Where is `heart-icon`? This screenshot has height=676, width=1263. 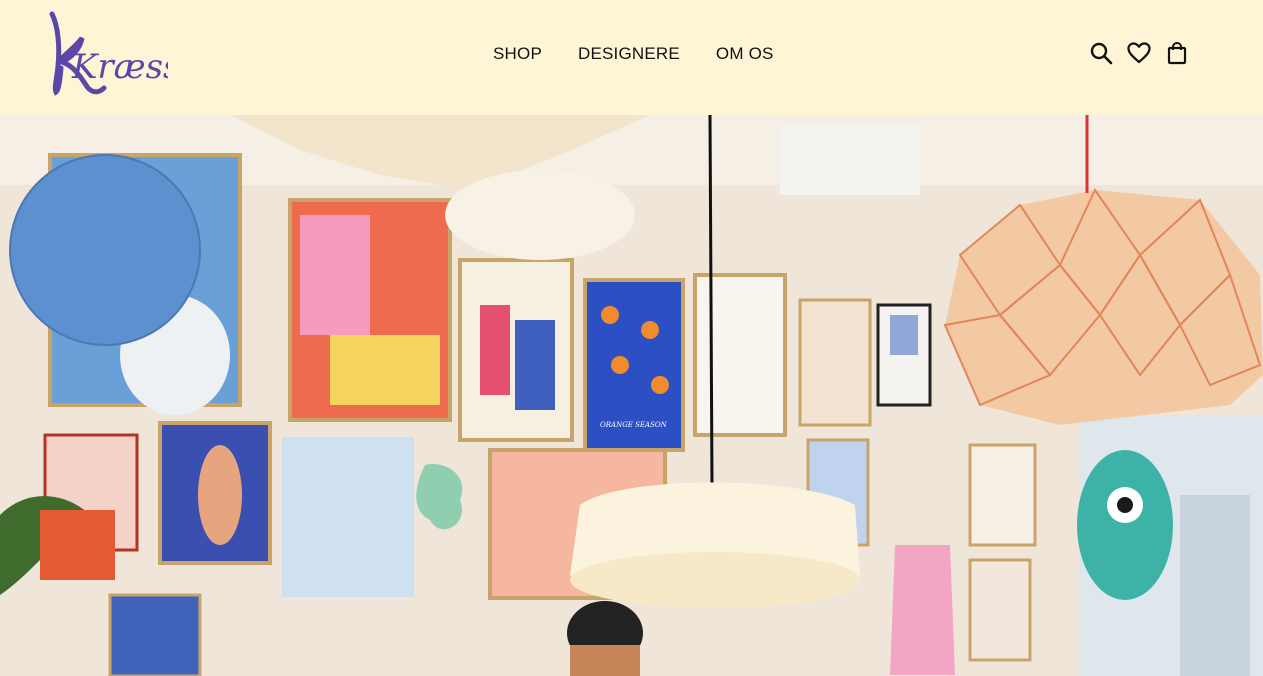 heart-icon is located at coordinates (1139, 53).